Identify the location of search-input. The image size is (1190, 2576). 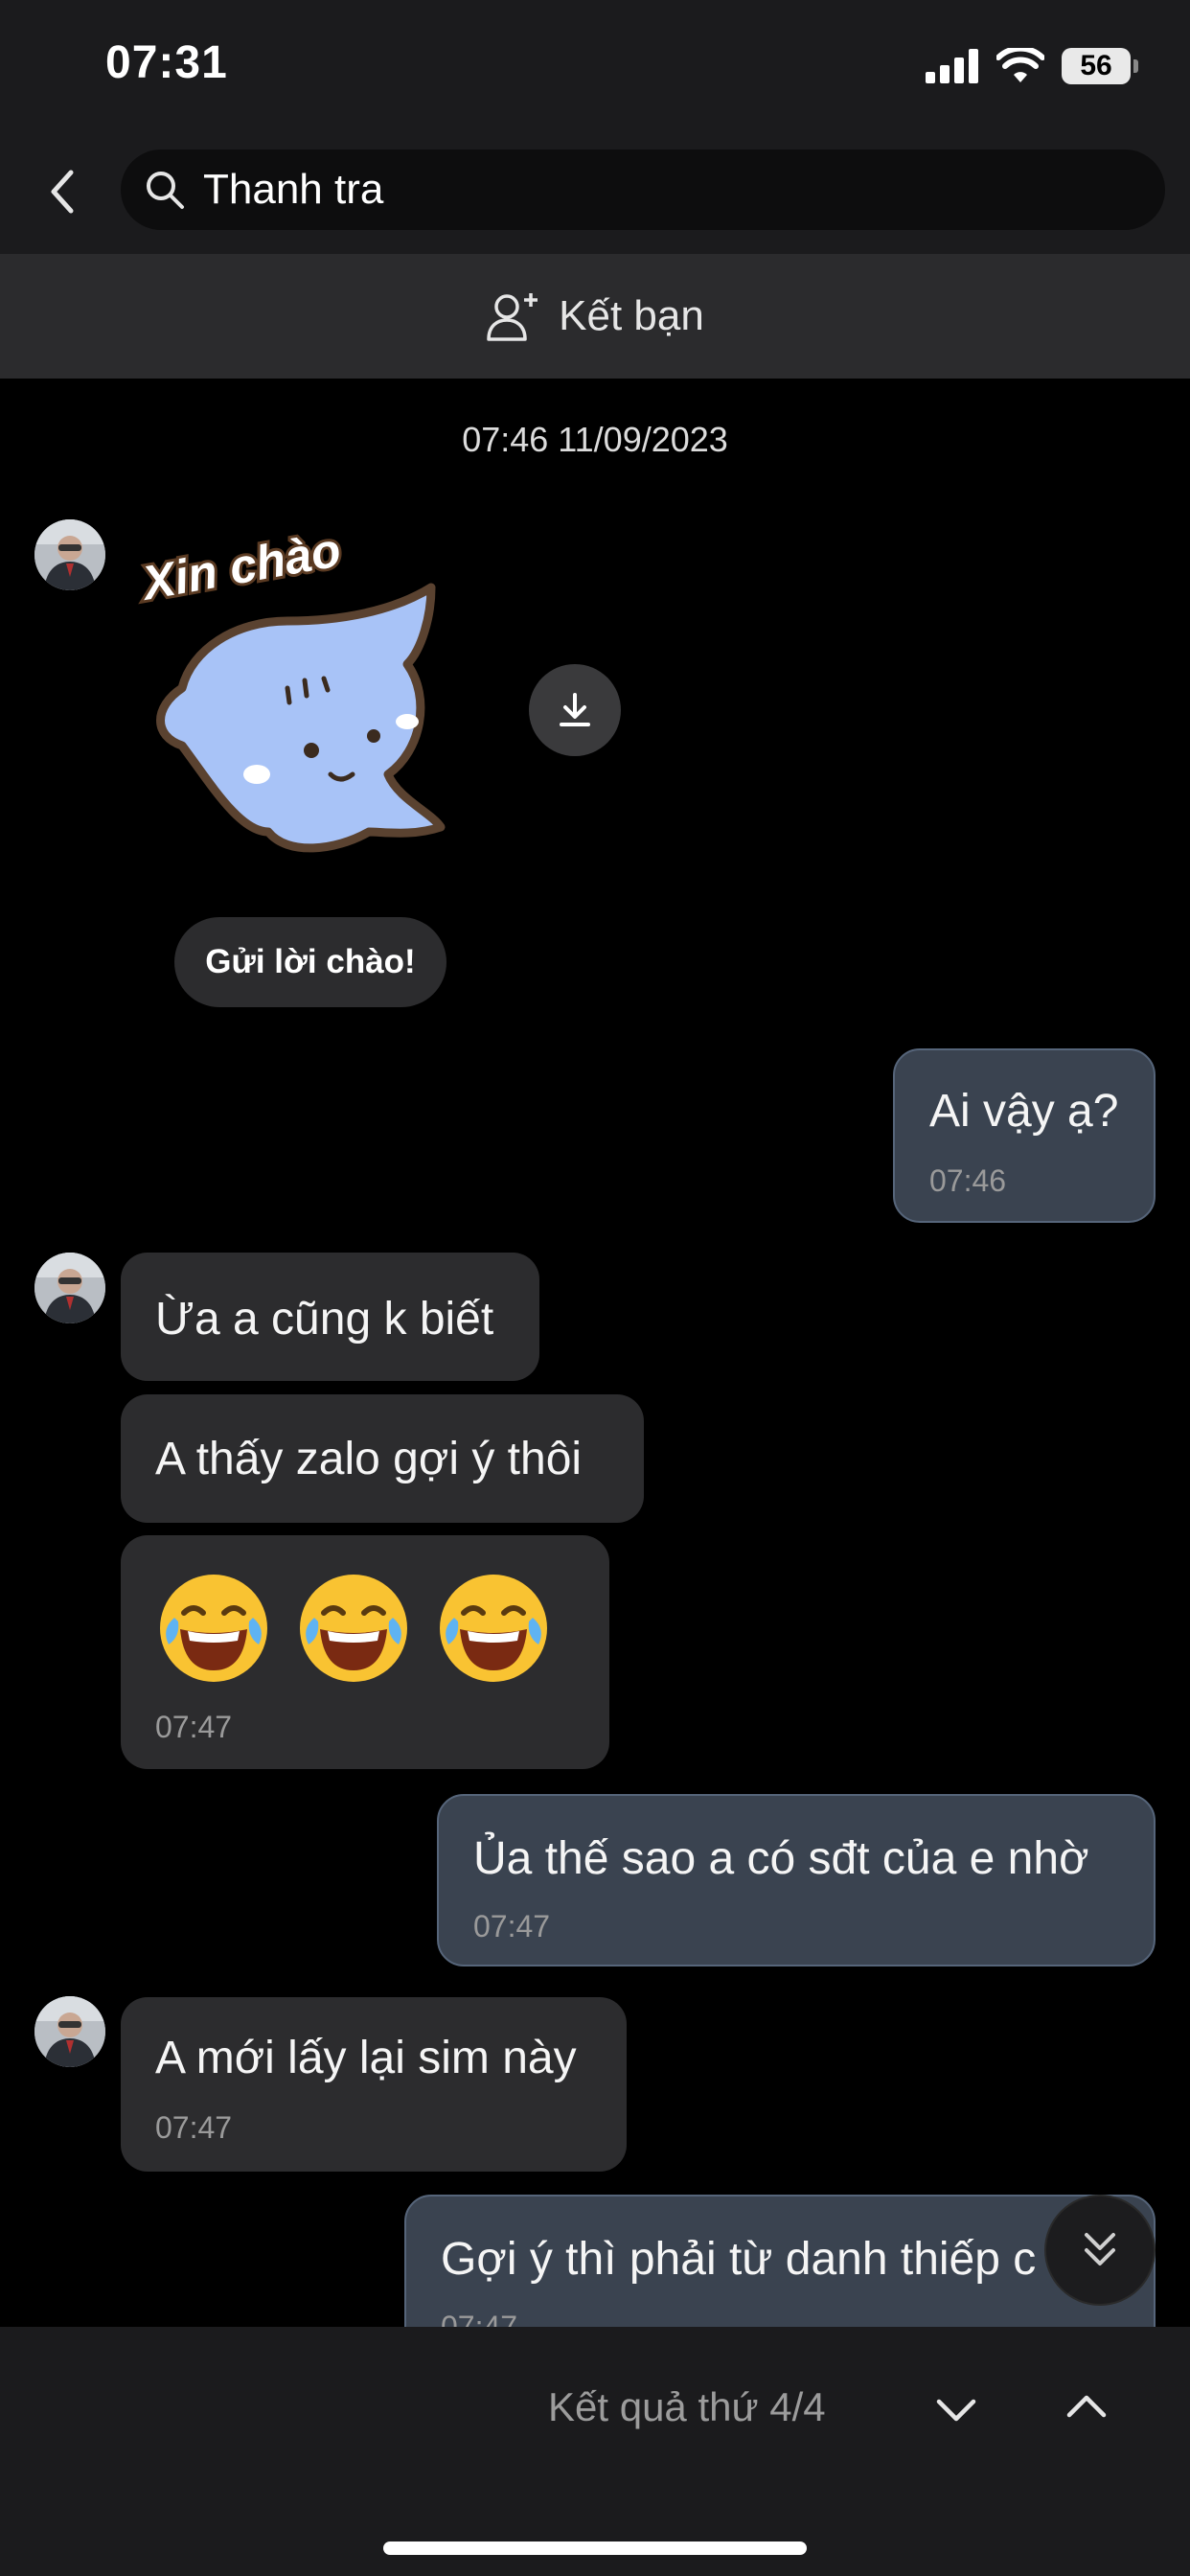
(634, 190).